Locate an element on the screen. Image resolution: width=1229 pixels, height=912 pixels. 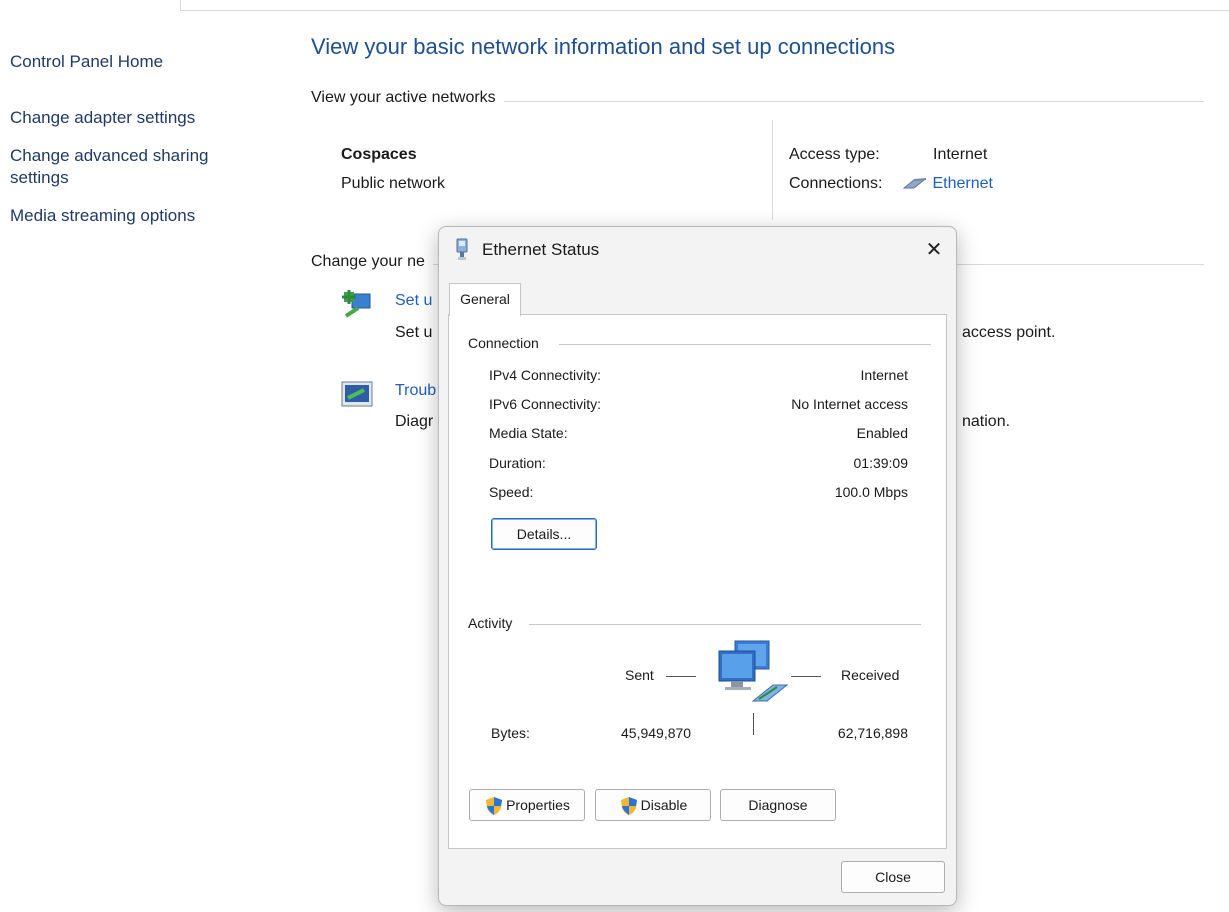
close-button: Close is located at coordinates (893, 877).